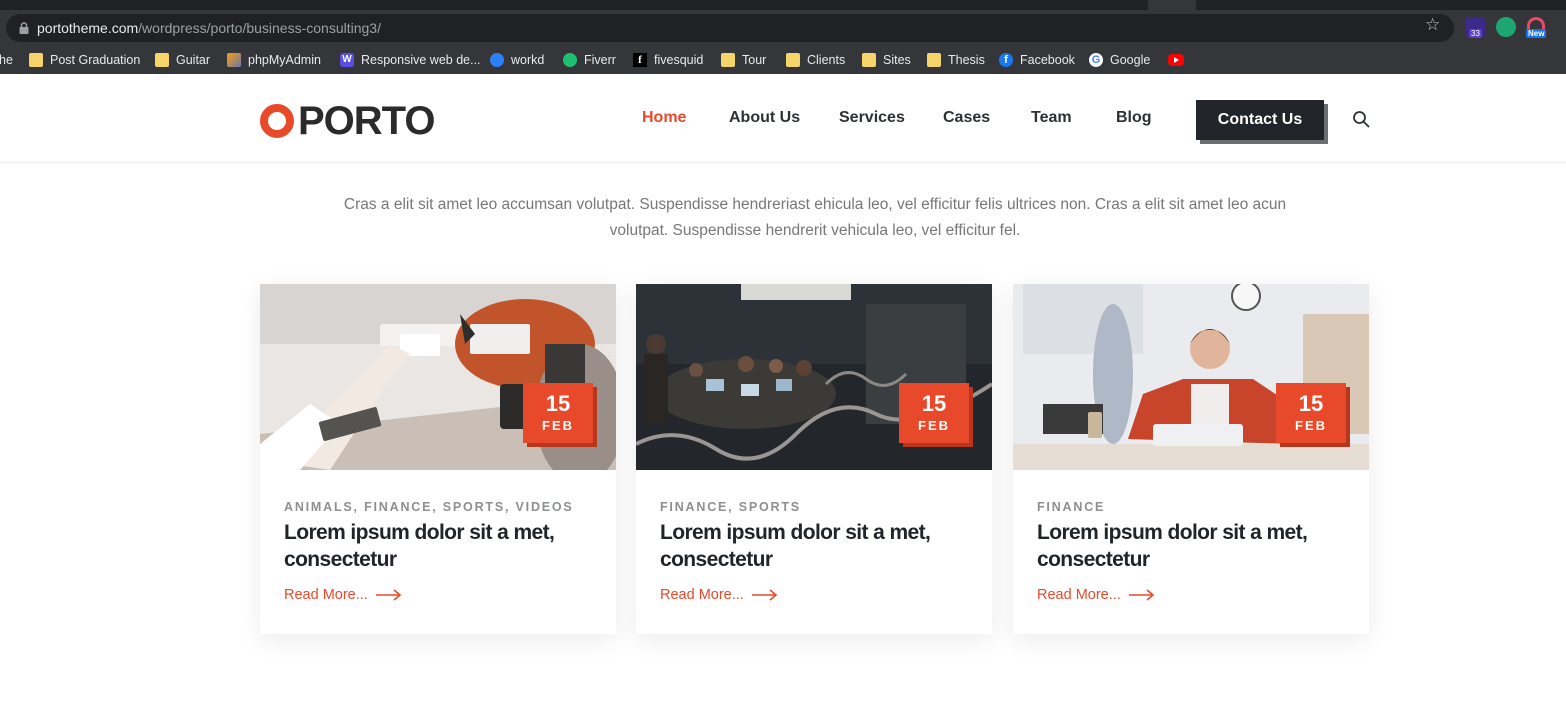  Describe the element at coordinates (193, 60) in the screenshot. I see `bookmark-label: Guitar` at that location.